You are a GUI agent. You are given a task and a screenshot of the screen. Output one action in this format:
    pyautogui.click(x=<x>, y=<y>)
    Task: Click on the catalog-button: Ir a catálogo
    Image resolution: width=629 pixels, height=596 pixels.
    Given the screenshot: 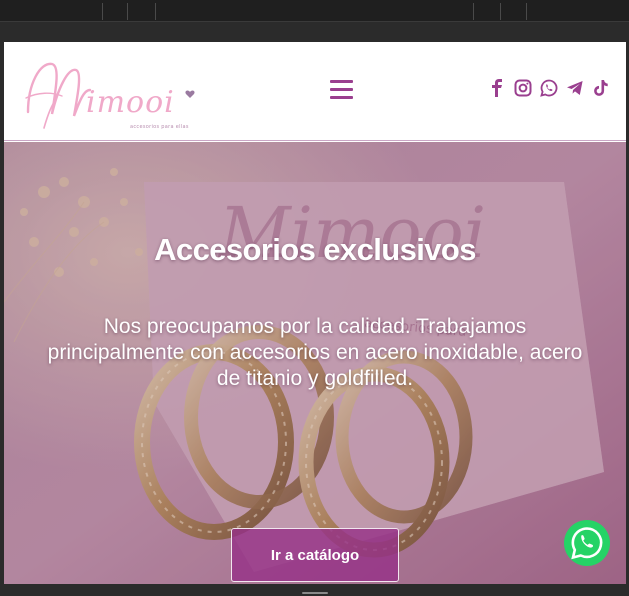 What is the action you would take?
    pyautogui.click(x=315, y=555)
    